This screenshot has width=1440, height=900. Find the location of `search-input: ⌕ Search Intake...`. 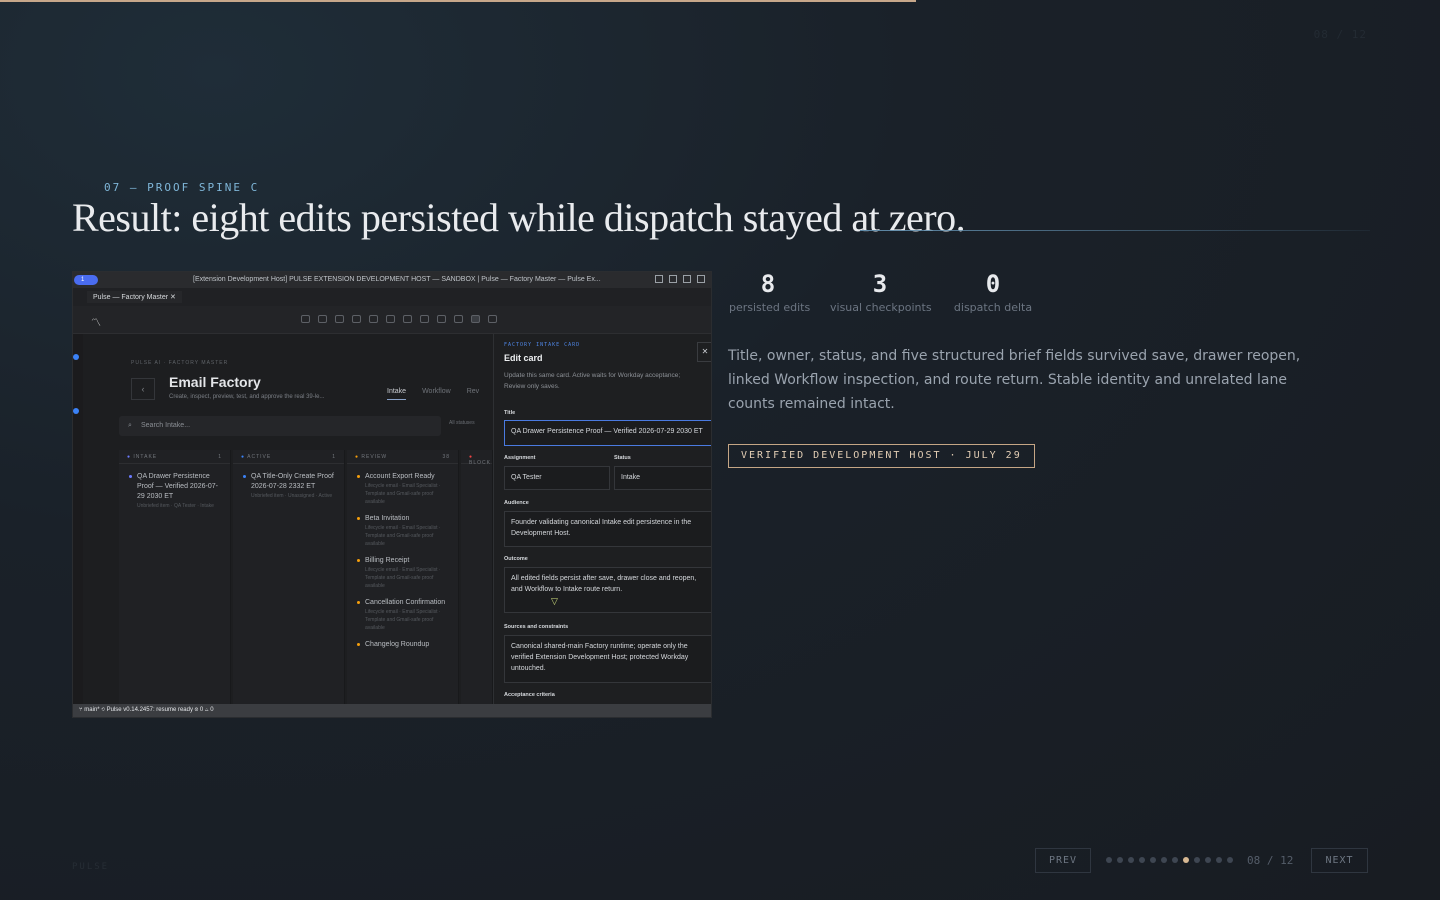

search-input: ⌕ Search Intake... is located at coordinates (280, 426).